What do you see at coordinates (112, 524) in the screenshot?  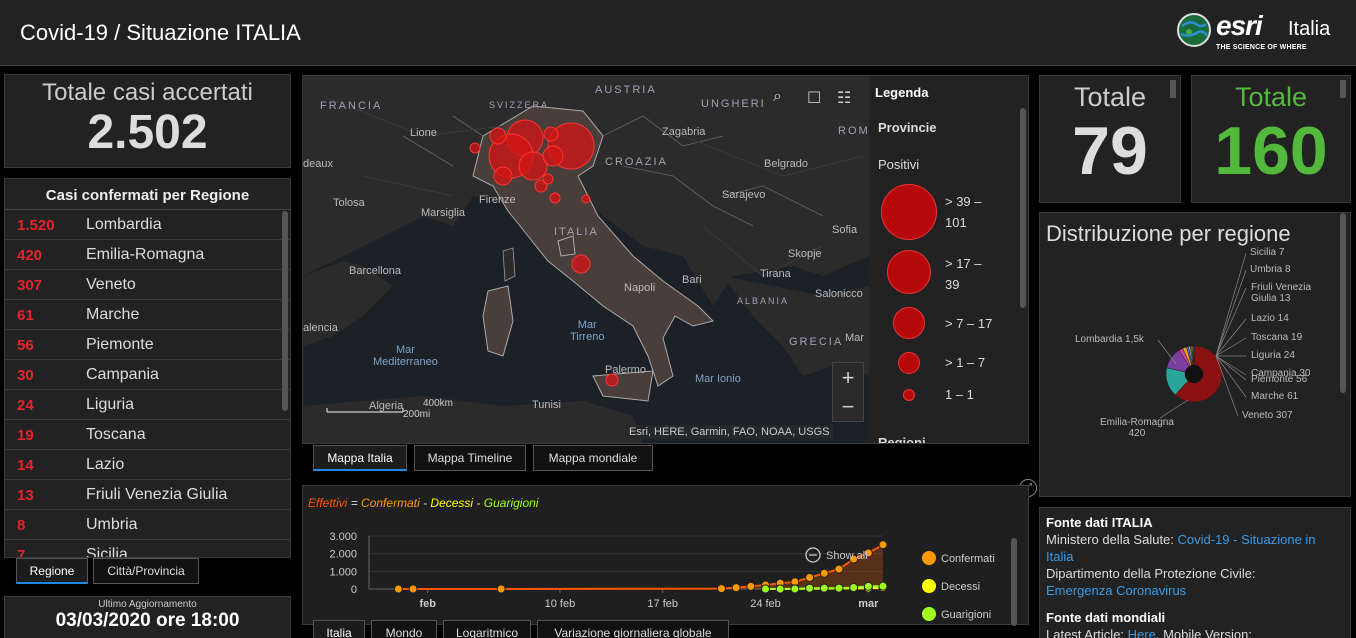 I see `region-name: Umbria` at bounding box center [112, 524].